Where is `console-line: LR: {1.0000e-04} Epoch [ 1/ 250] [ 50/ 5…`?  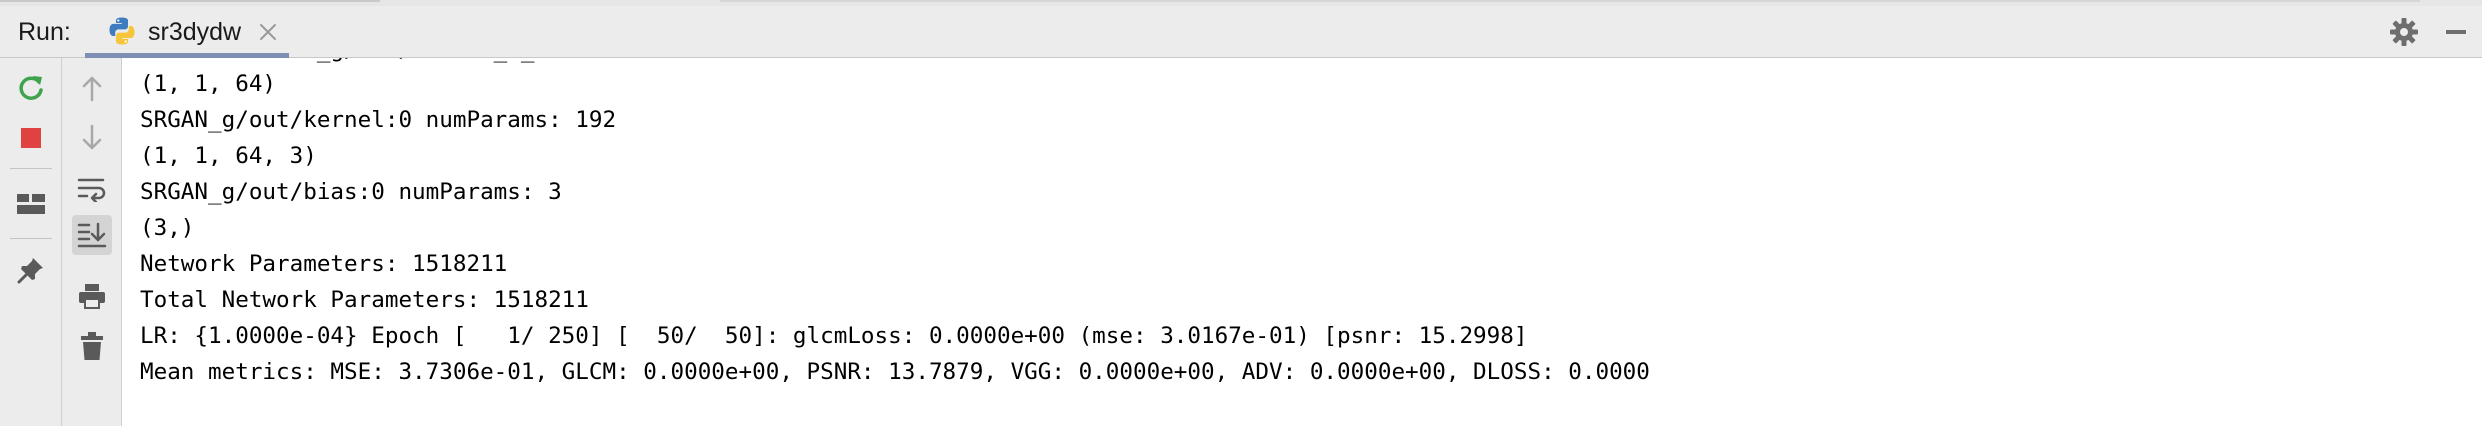 console-line: LR: {1.0000e-04} Epoch [ 1/ 250] [ 50/ 5… is located at coordinates (834, 336).